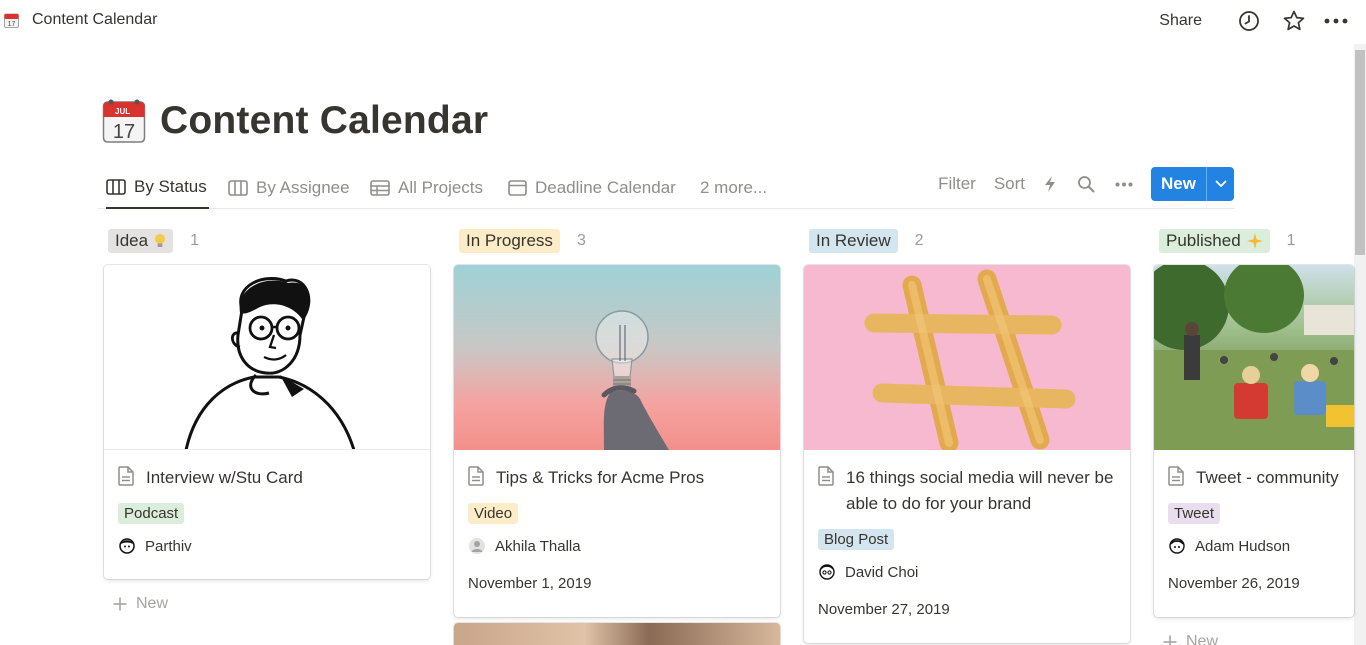  I want to click on tab-label: All Projects, so click(441, 187).